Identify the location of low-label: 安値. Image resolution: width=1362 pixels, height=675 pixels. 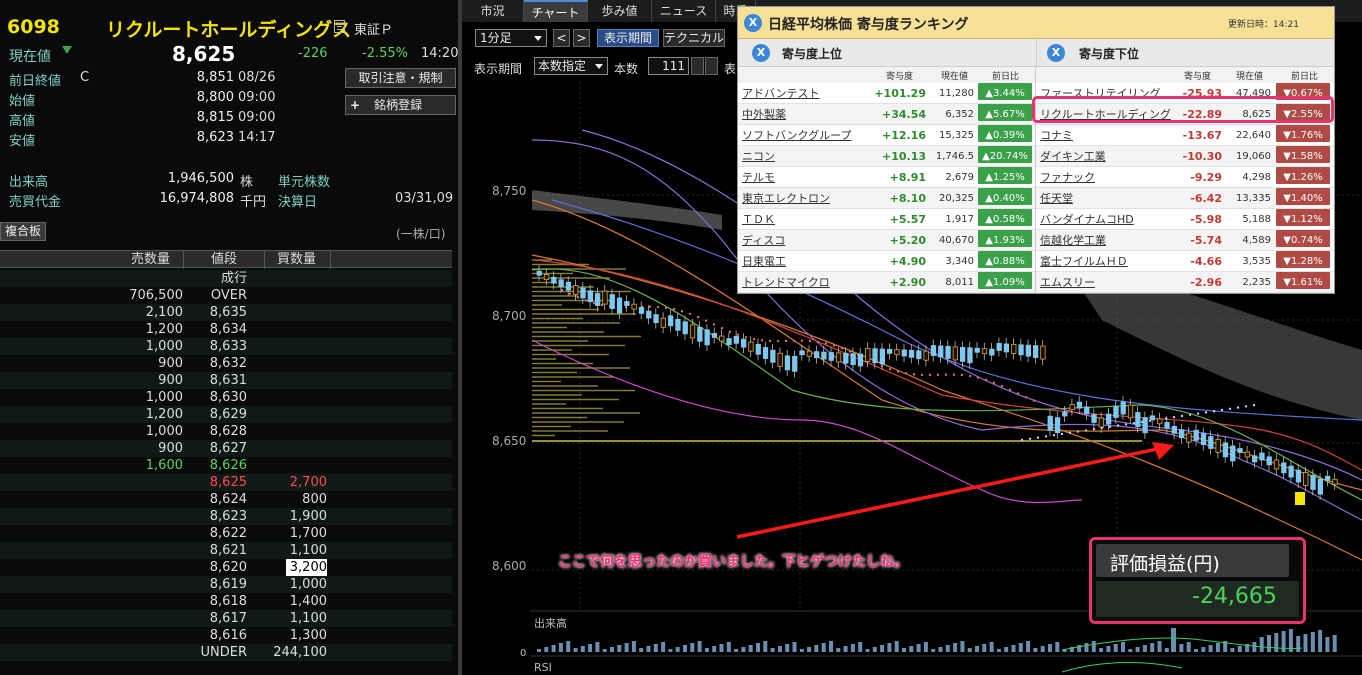
(22, 139).